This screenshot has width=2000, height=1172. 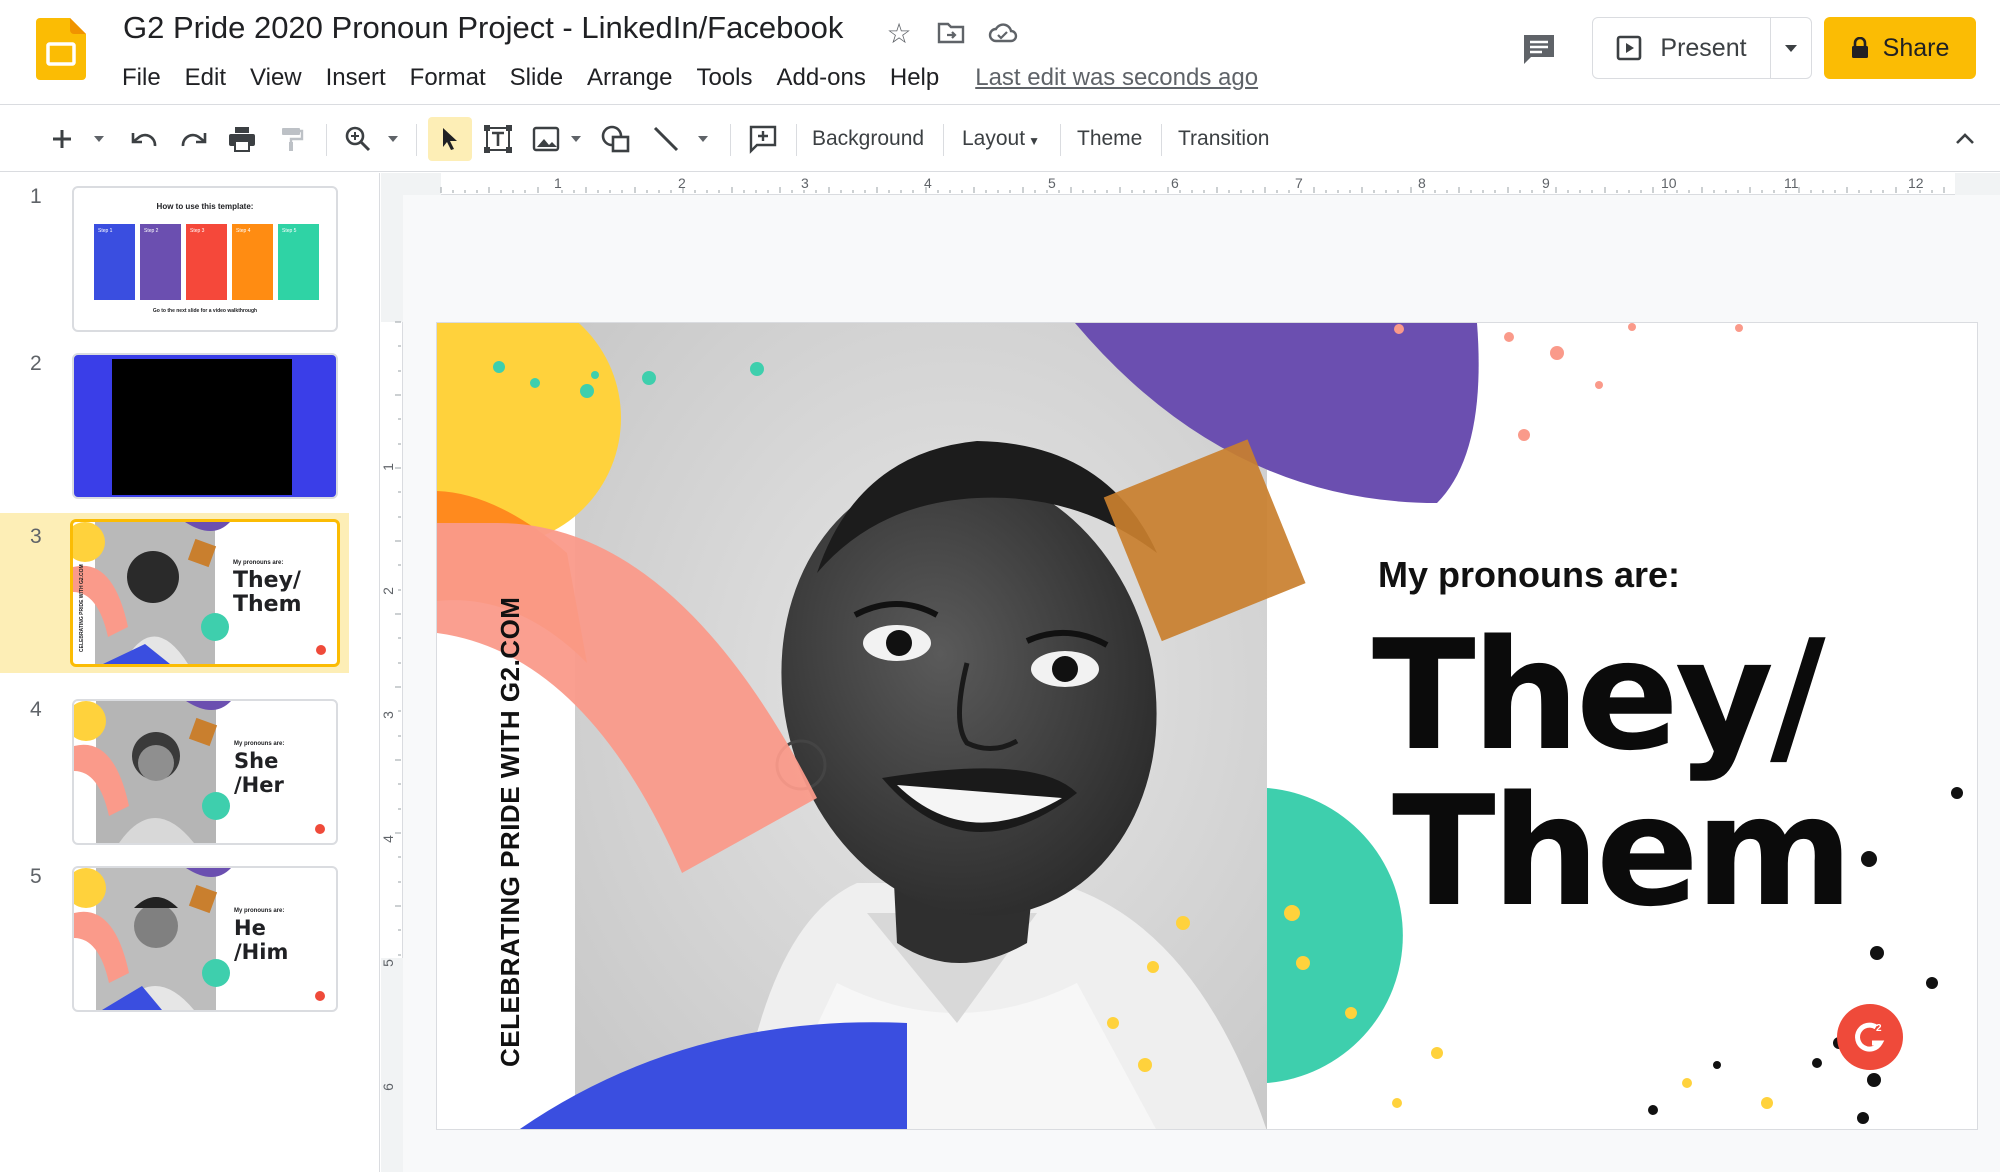 I want to click on text-box-icon, so click(x=498, y=139).